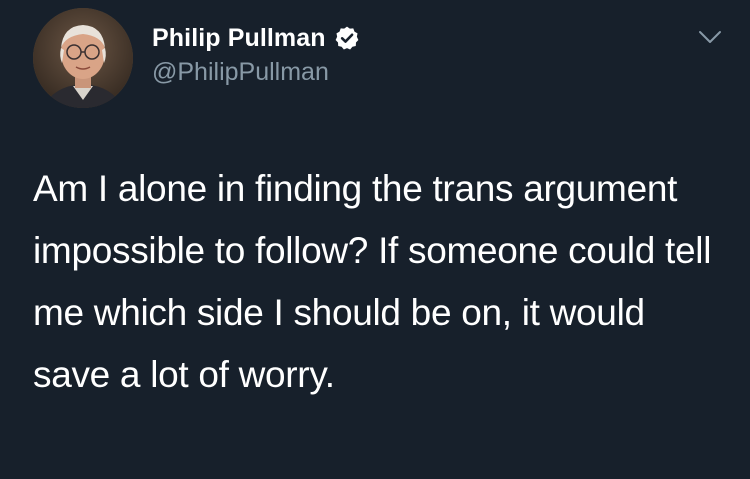 This screenshot has height=479, width=750. I want to click on name-row: Philip Pullman, so click(256, 38).